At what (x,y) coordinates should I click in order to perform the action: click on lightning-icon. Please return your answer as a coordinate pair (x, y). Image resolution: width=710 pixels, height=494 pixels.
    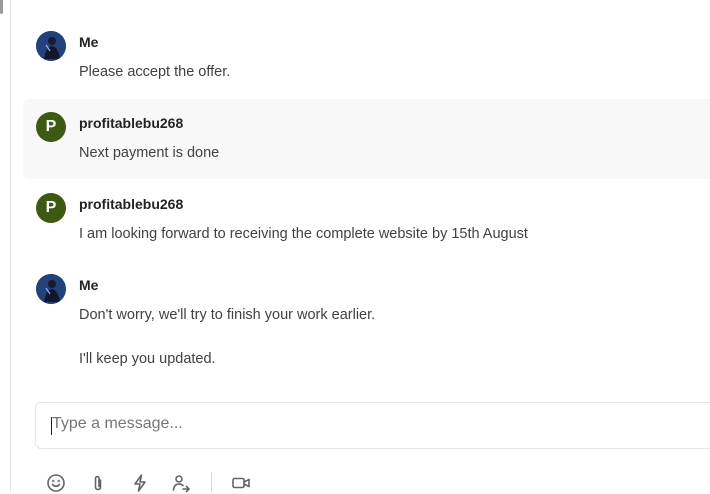
    Looking at the image, I should click on (140, 483).